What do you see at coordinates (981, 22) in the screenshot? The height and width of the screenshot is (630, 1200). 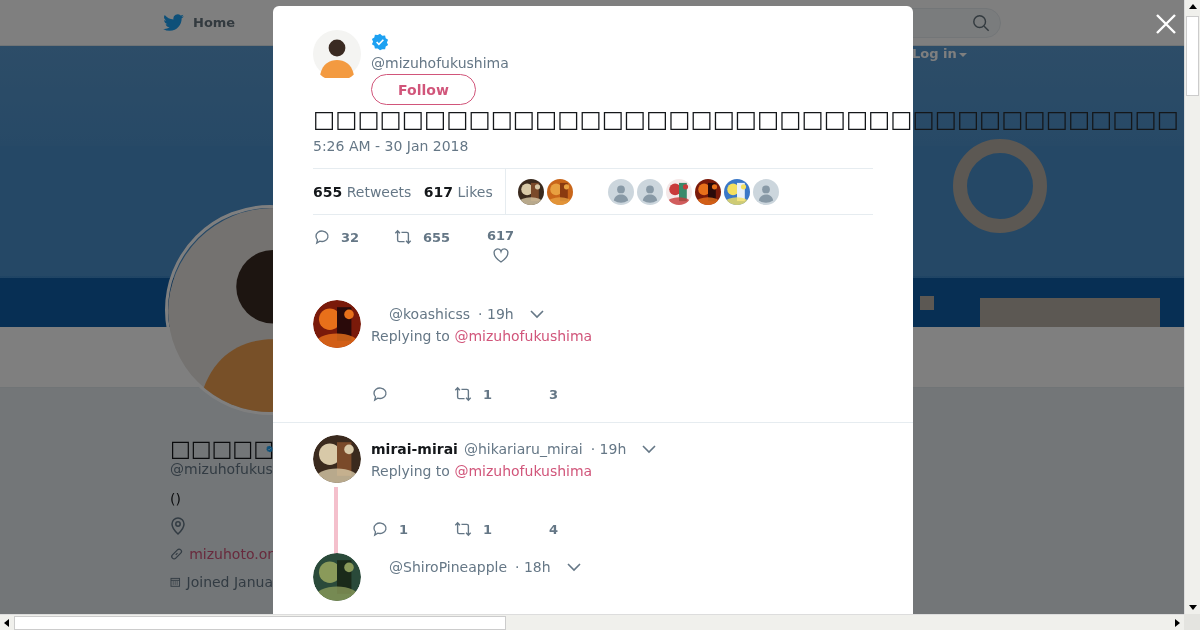 I see `search-icon` at bounding box center [981, 22].